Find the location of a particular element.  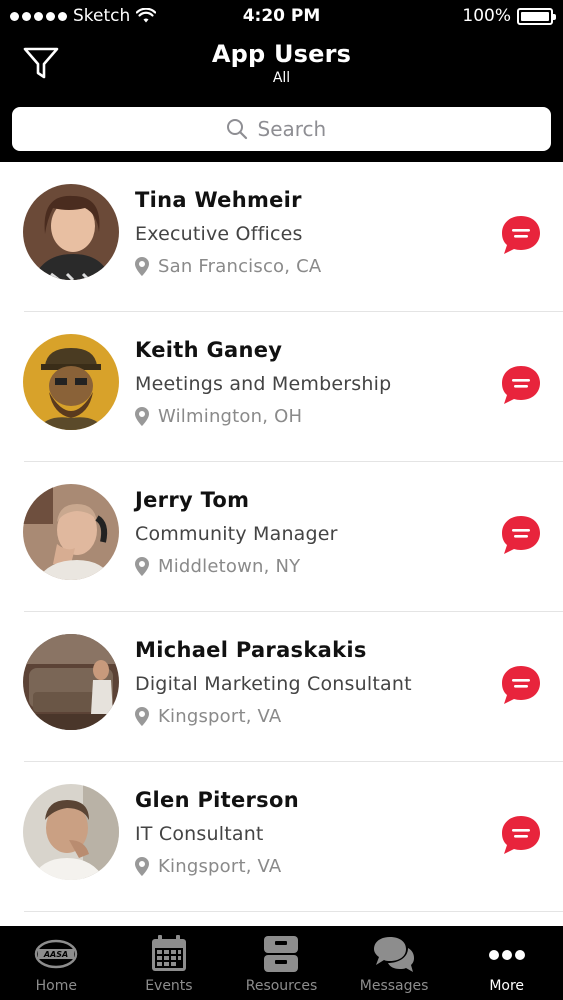

svg-text: AASA is located at coordinates (55, 954).